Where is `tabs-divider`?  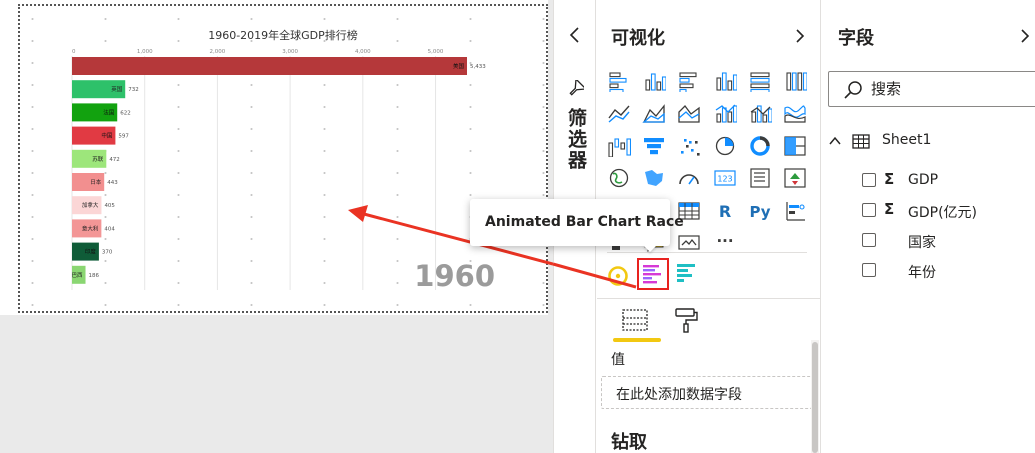
tabs-divider is located at coordinates (709, 298).